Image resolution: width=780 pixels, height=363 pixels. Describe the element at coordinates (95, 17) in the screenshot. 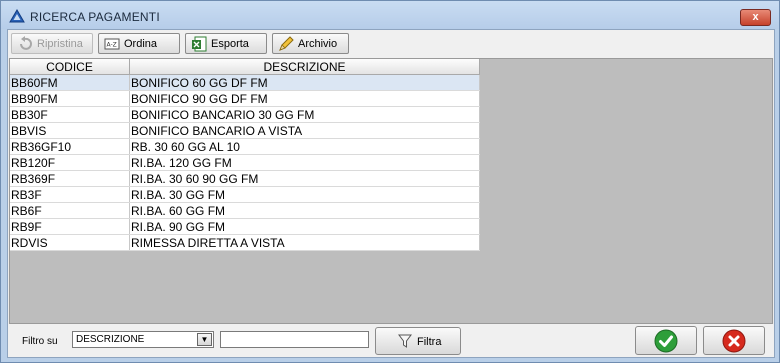

I see `window-title: RICERCA PAGAMENTI` at that location.